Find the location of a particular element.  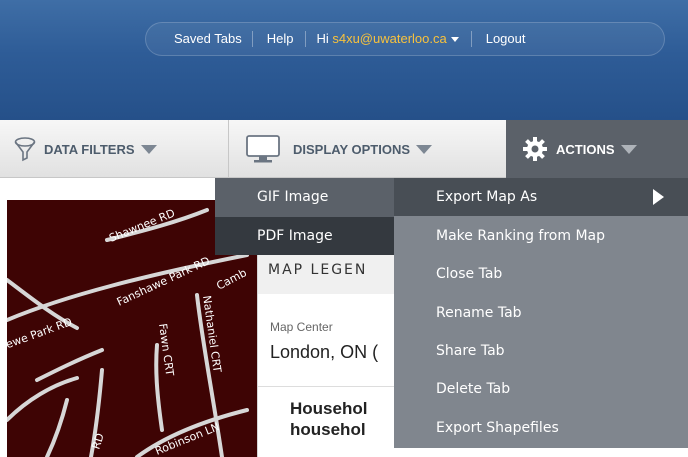

gear-icon is located at coordinates (535, 149).